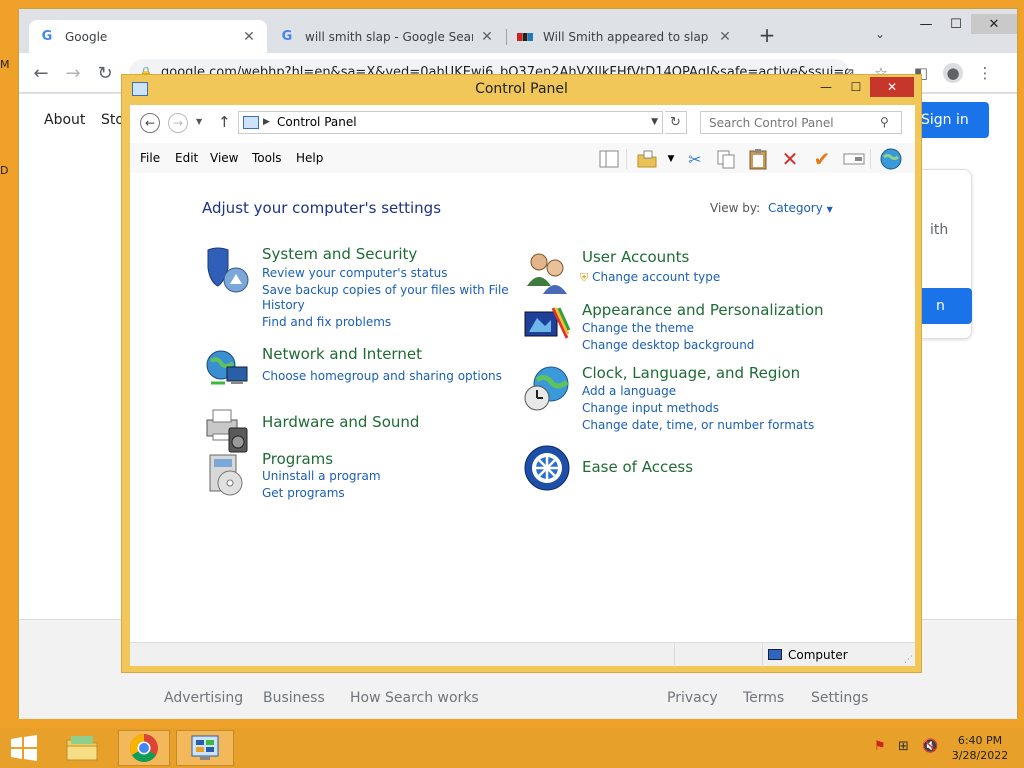 The height and width of the screenshot is (768, 1024). I want to click on change-input-methods-link: Change input methods, so click(650, 408).